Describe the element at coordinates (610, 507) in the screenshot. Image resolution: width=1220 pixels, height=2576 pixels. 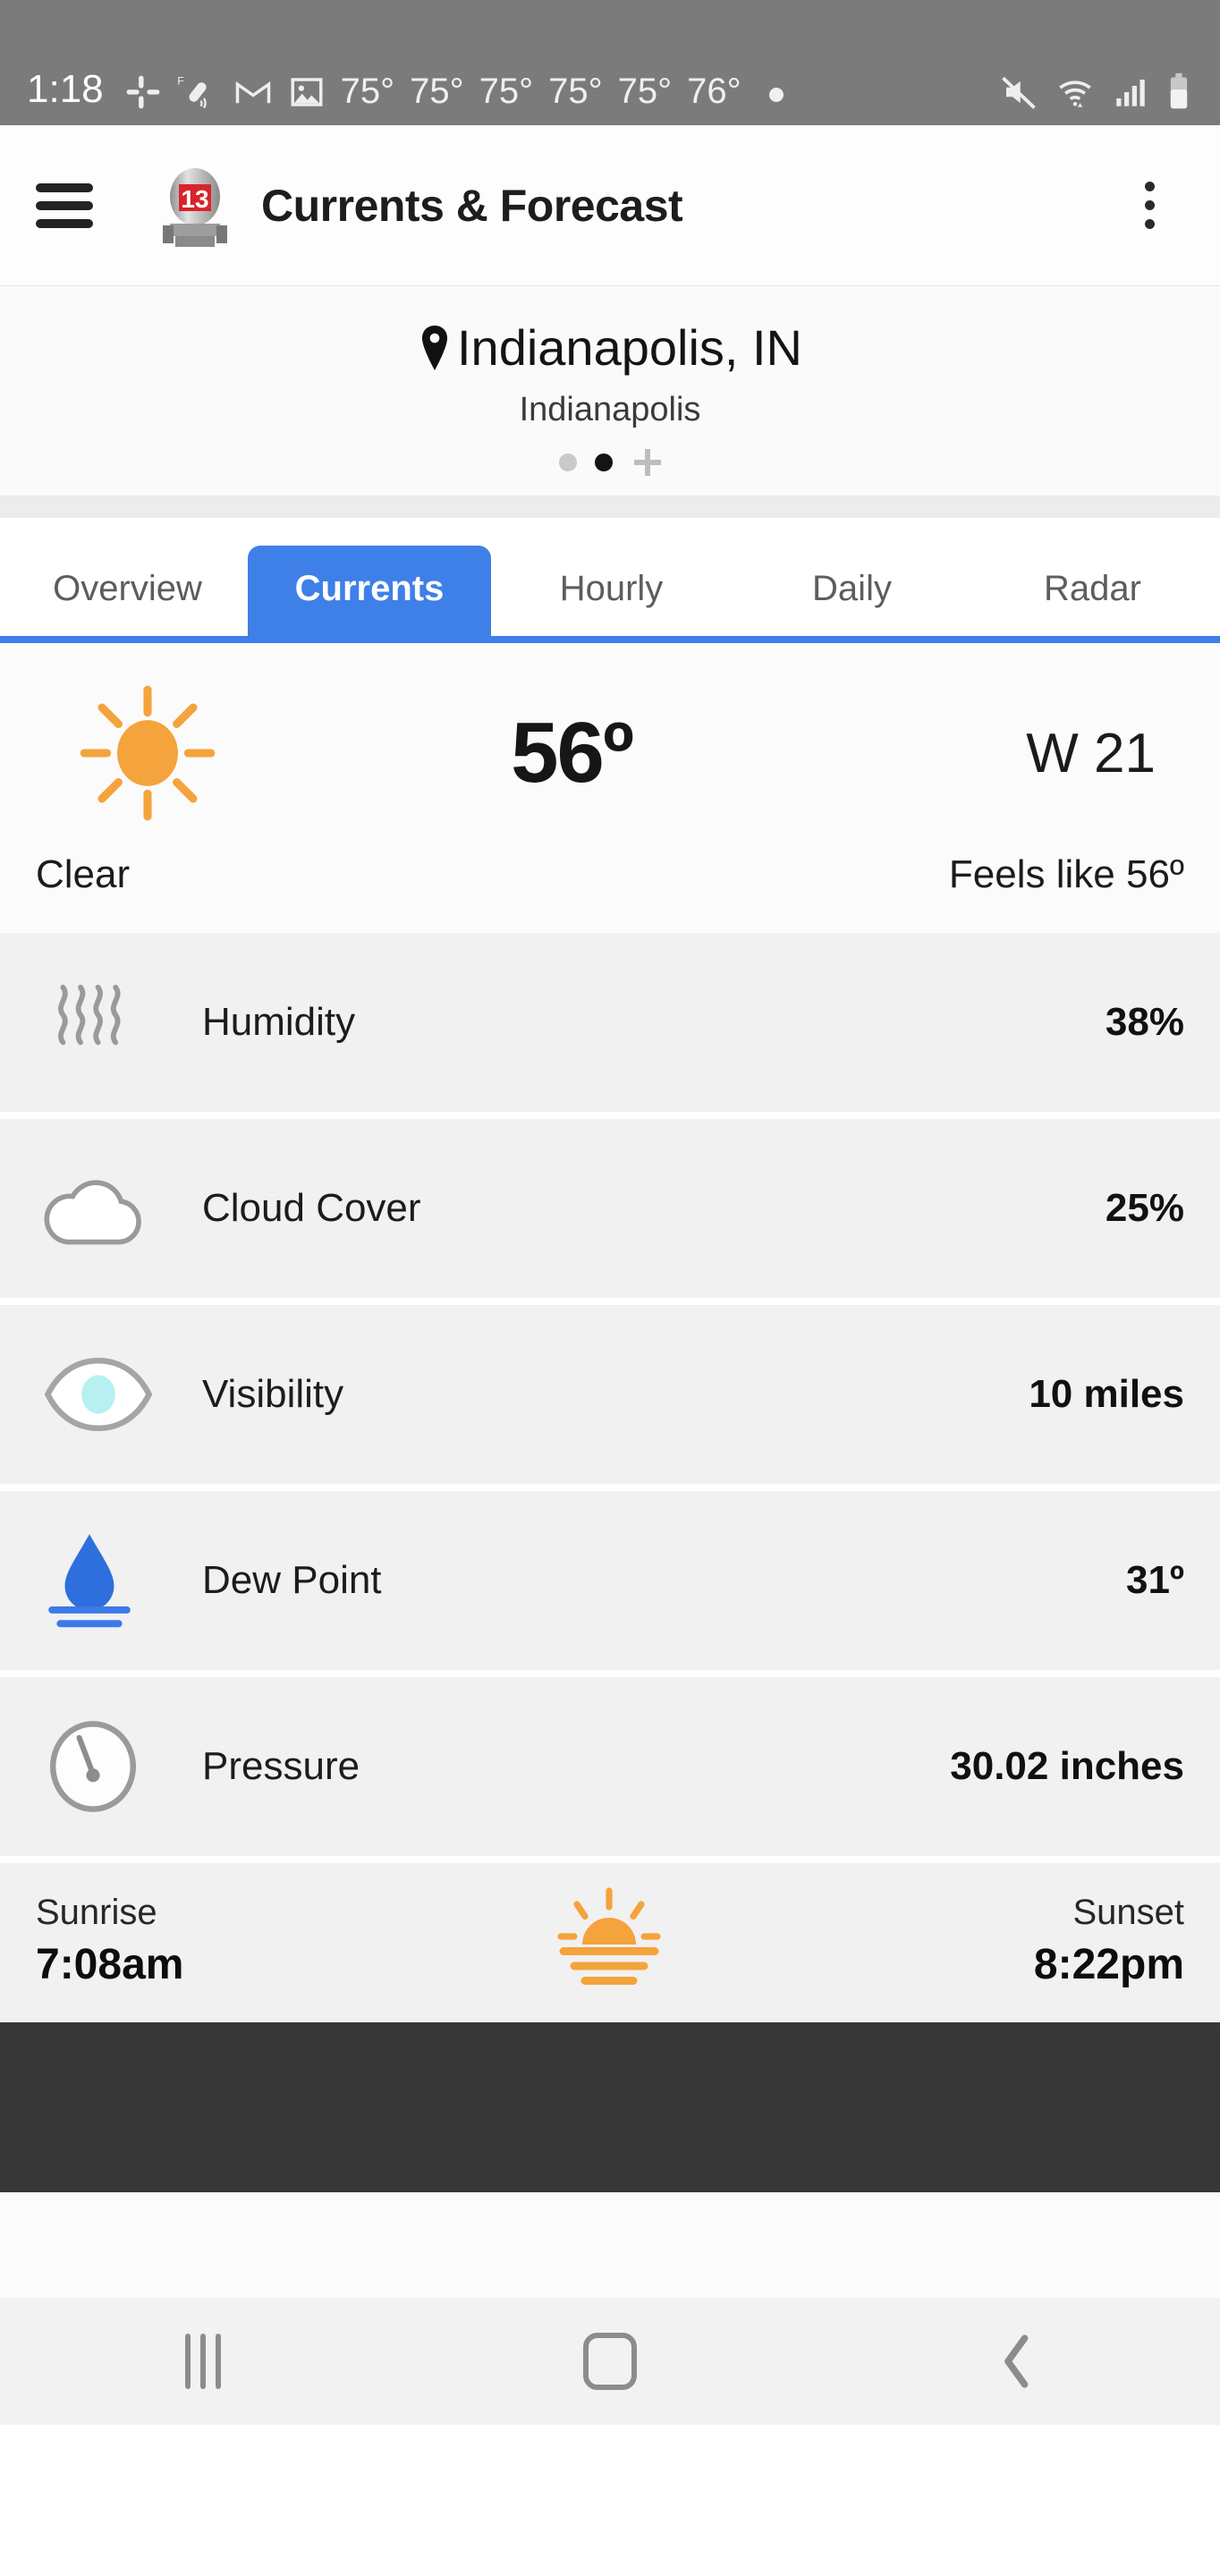
I see `section-divider` at that location.